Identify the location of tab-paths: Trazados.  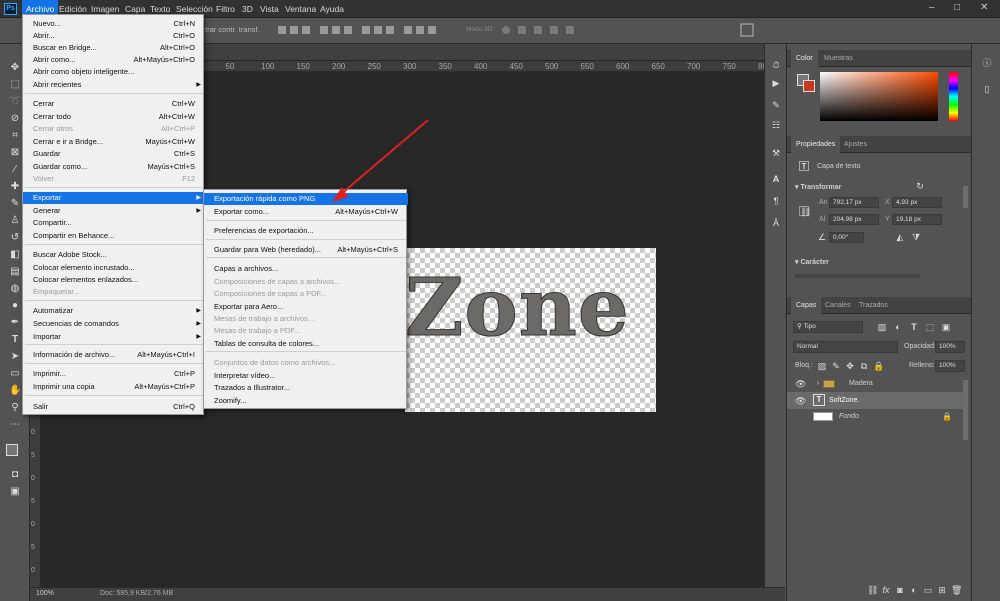
(873, 305).